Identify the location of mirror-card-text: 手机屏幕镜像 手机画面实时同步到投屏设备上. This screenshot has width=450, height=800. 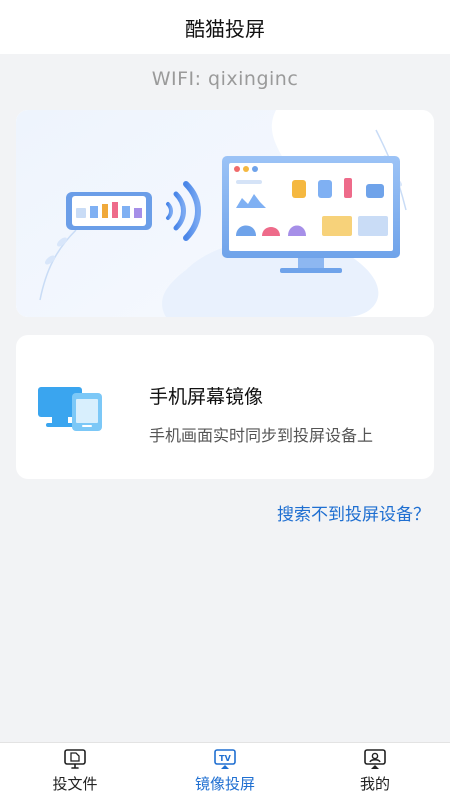
(261, 414).